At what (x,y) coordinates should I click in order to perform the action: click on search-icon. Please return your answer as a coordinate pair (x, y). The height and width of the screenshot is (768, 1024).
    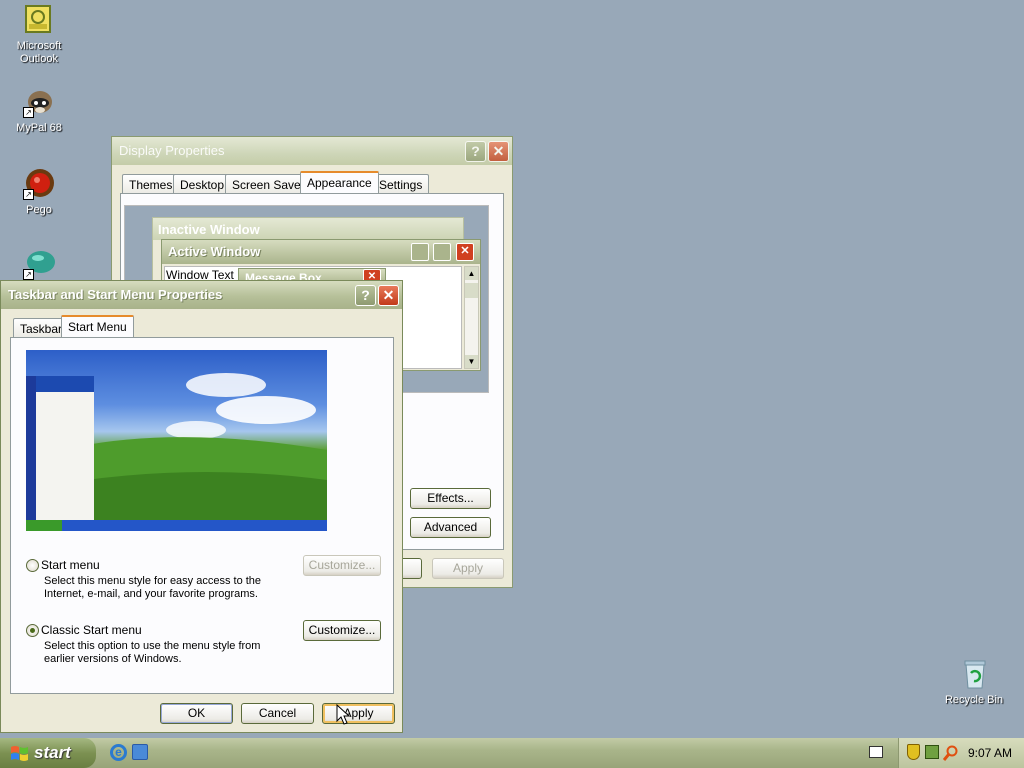
    Looking at the image, I should click on (951, 753).